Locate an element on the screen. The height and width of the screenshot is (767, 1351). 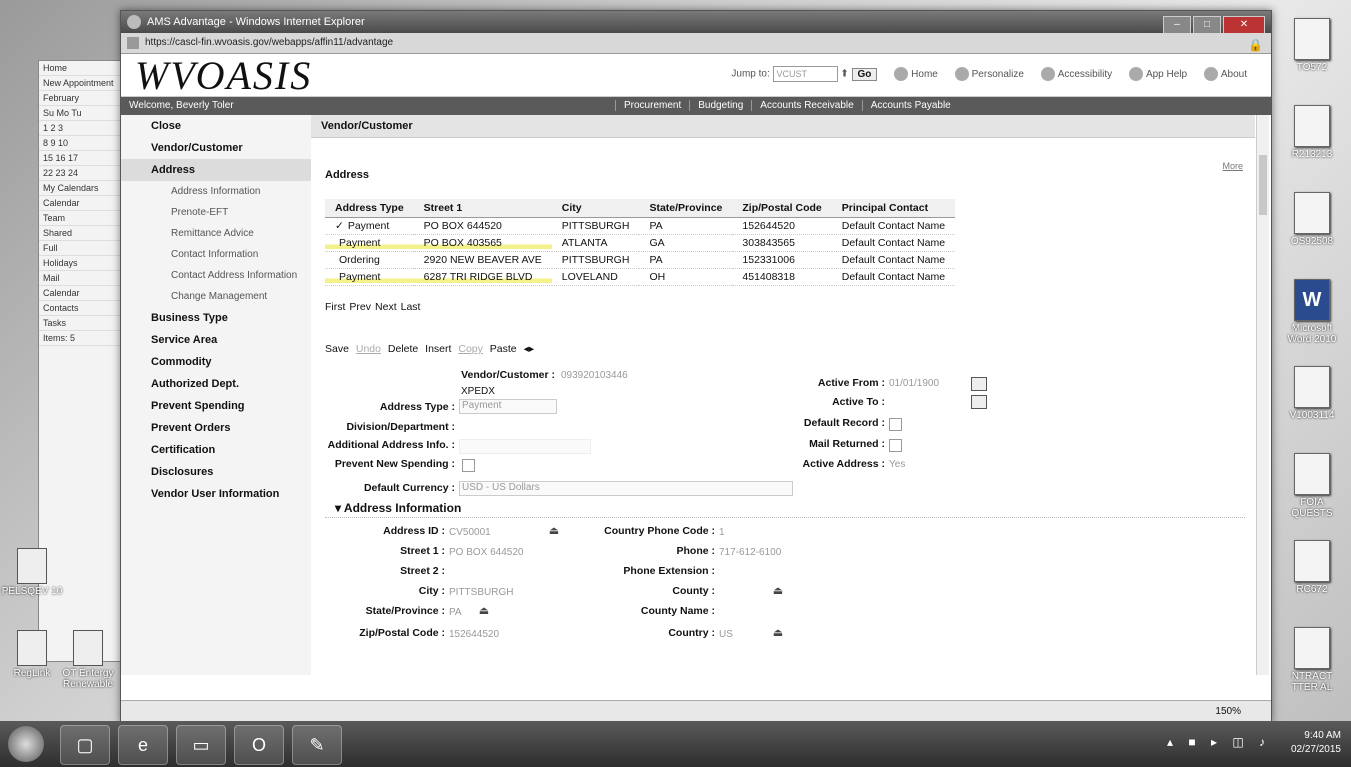
nav-item-address: Address is located at coordinates (216, 170).